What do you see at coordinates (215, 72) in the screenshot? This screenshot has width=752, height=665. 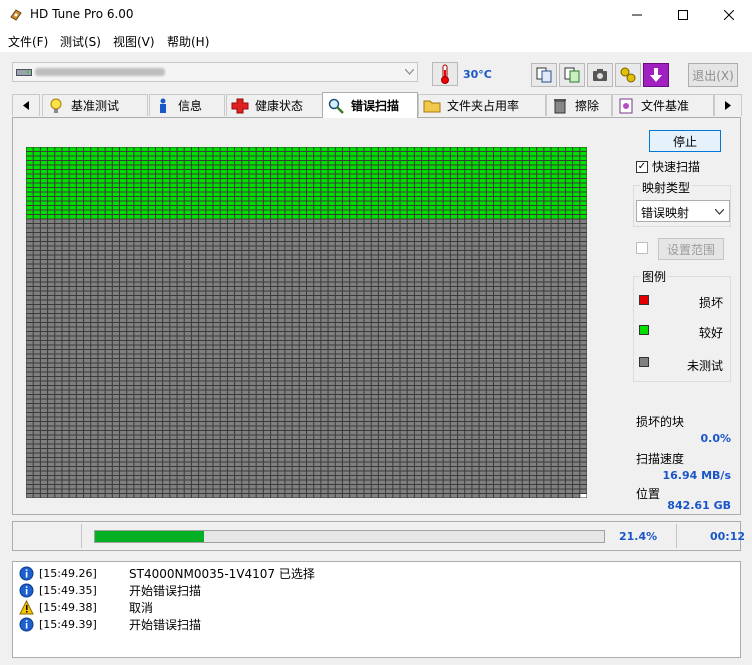 I see `drive-select` at bounding box center [215, 72].